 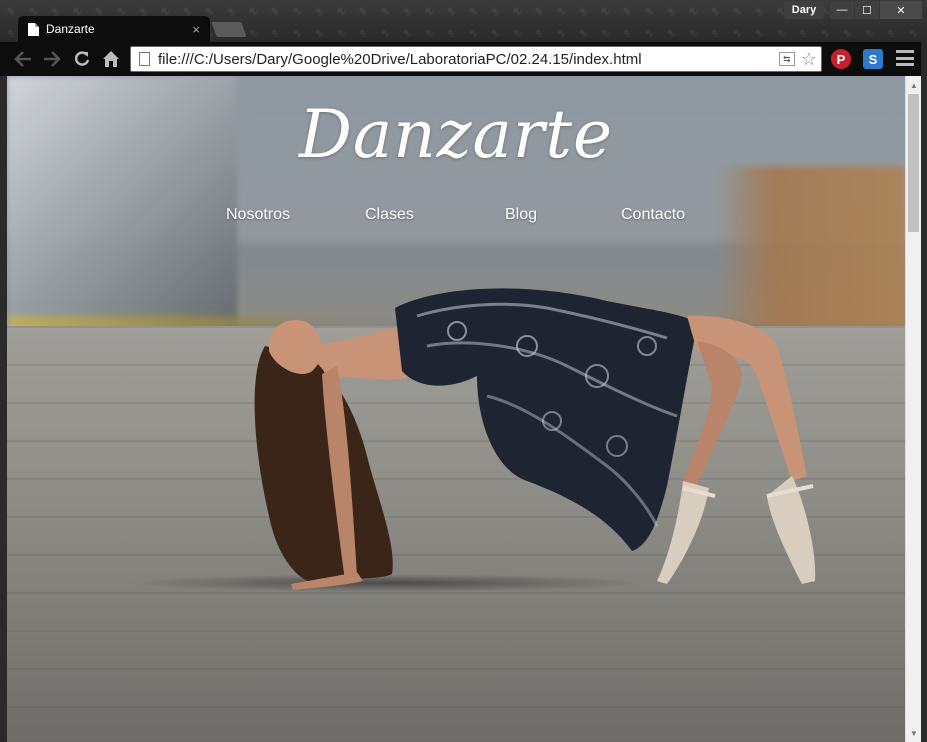 What do you see at coordinates (144, 59) in the screenshot?
I see `page-icon` at bounding box center [144, 59].